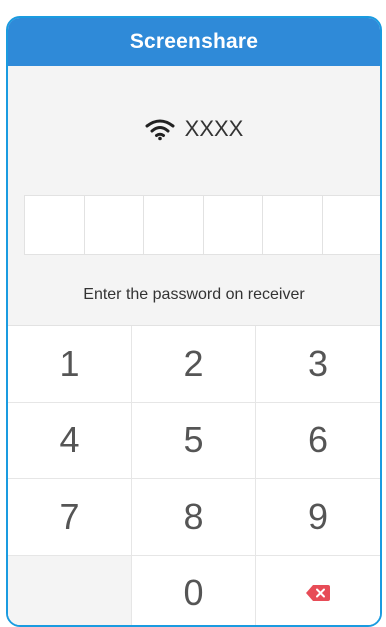 The height and width of the screenshot is (627, 386). I want to click on key-2: 2, so click(194, 364).